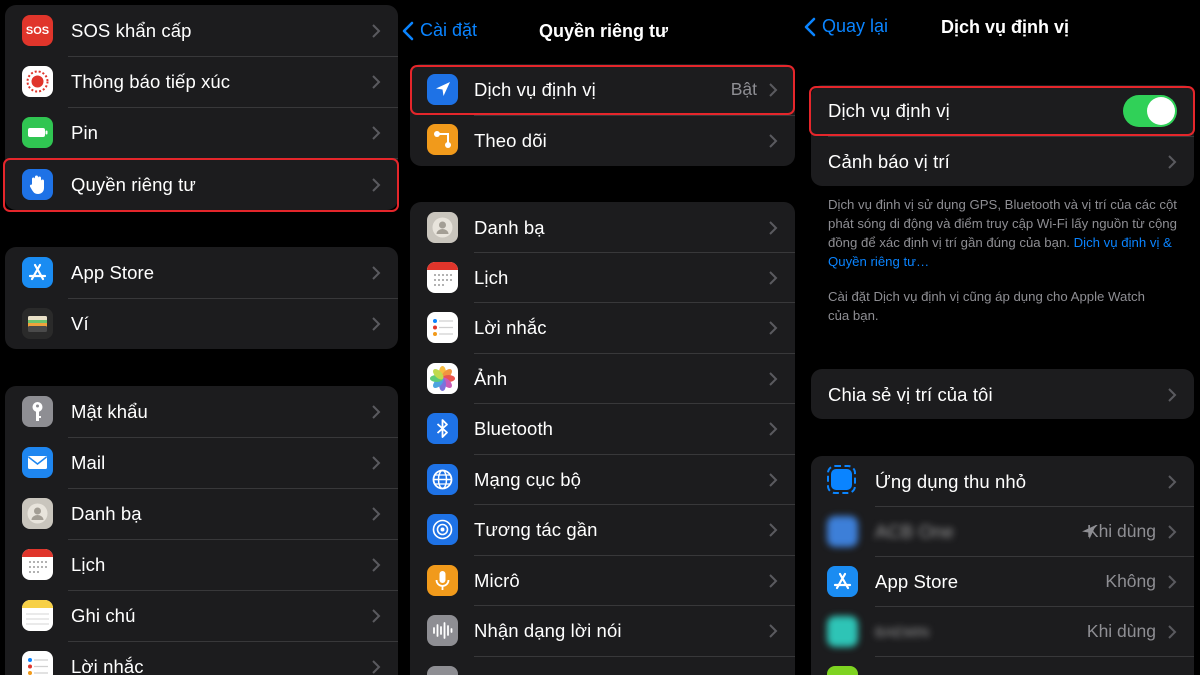  Describe the element at coordinates (201, 513) in the screenshot. I see `settings-row-contacts: Danh bạ` at that location.